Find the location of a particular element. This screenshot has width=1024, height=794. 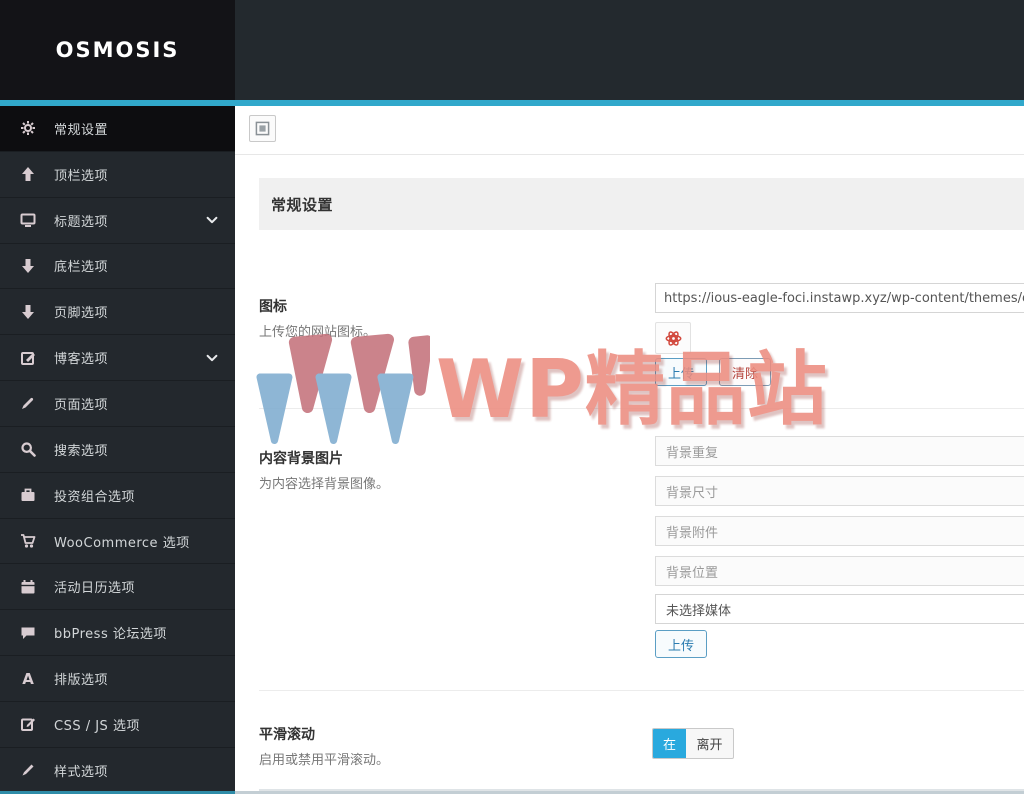

sidebar-item: 投资组合选项 is located at coordinates (117, 496).